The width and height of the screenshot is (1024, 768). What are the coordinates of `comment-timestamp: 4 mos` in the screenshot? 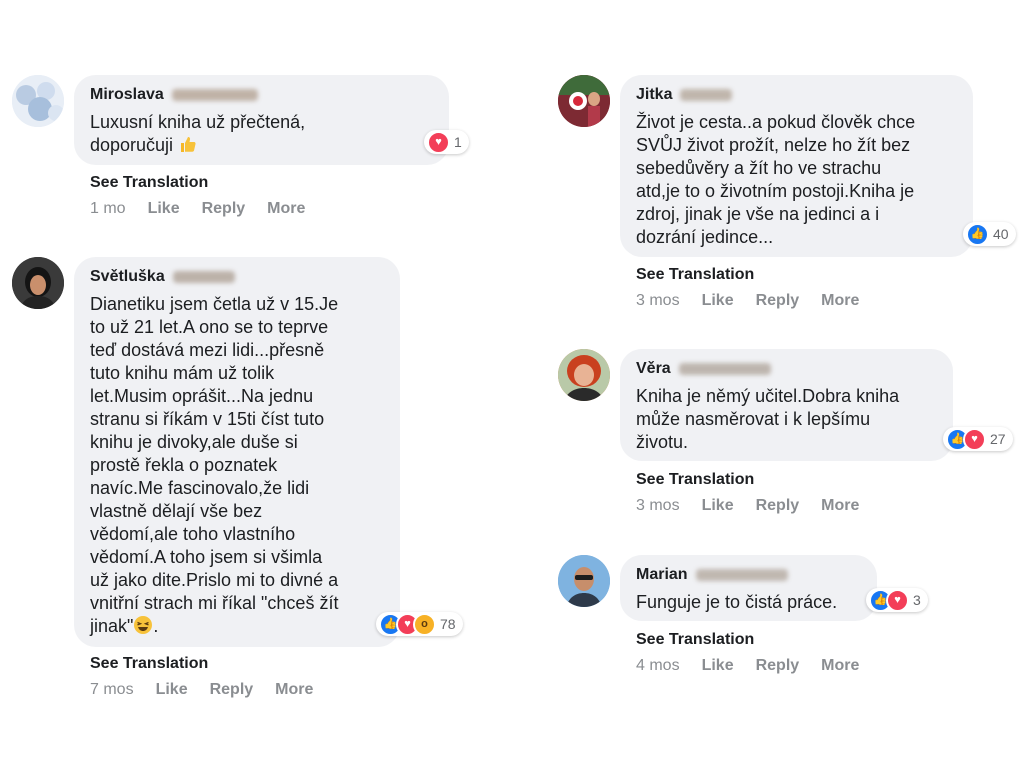 It's located at (658, 666).